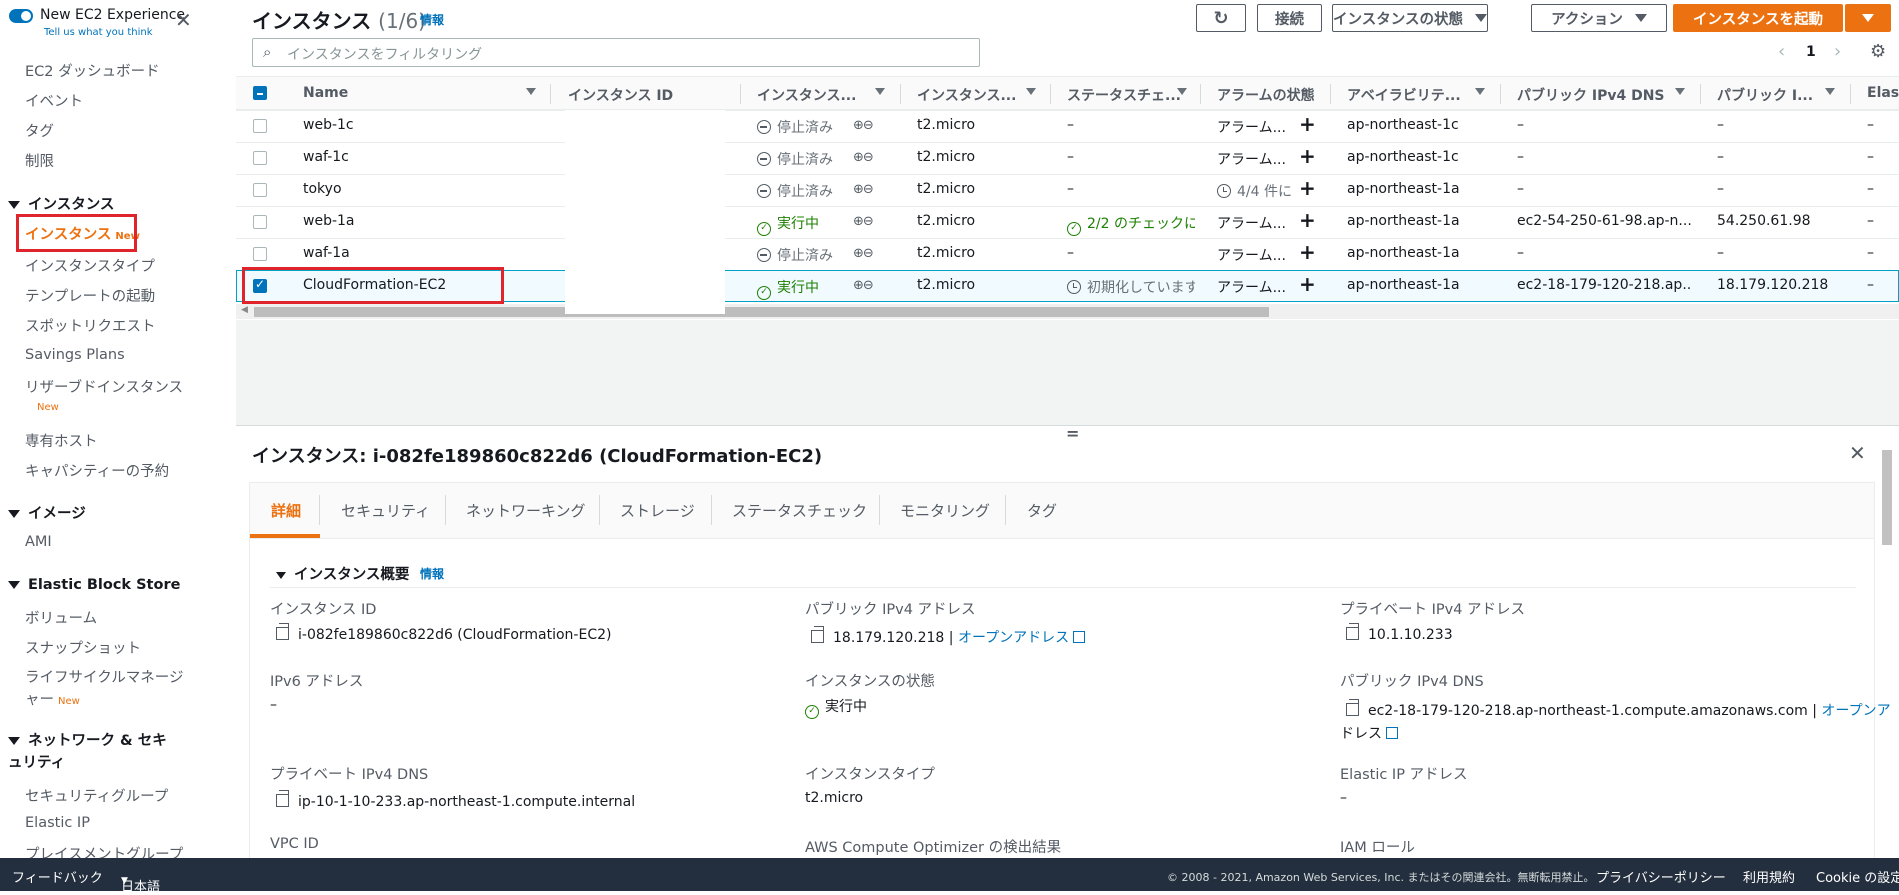 This screenshot has width=1899, height=895. I want to click on connect-button: 接続, so click(1289, 18).